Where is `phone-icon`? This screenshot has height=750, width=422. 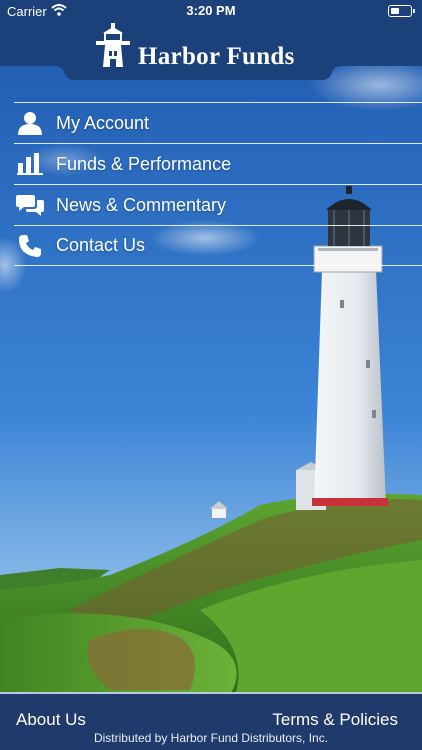
phone-icon is located at coordinates (30, 246).